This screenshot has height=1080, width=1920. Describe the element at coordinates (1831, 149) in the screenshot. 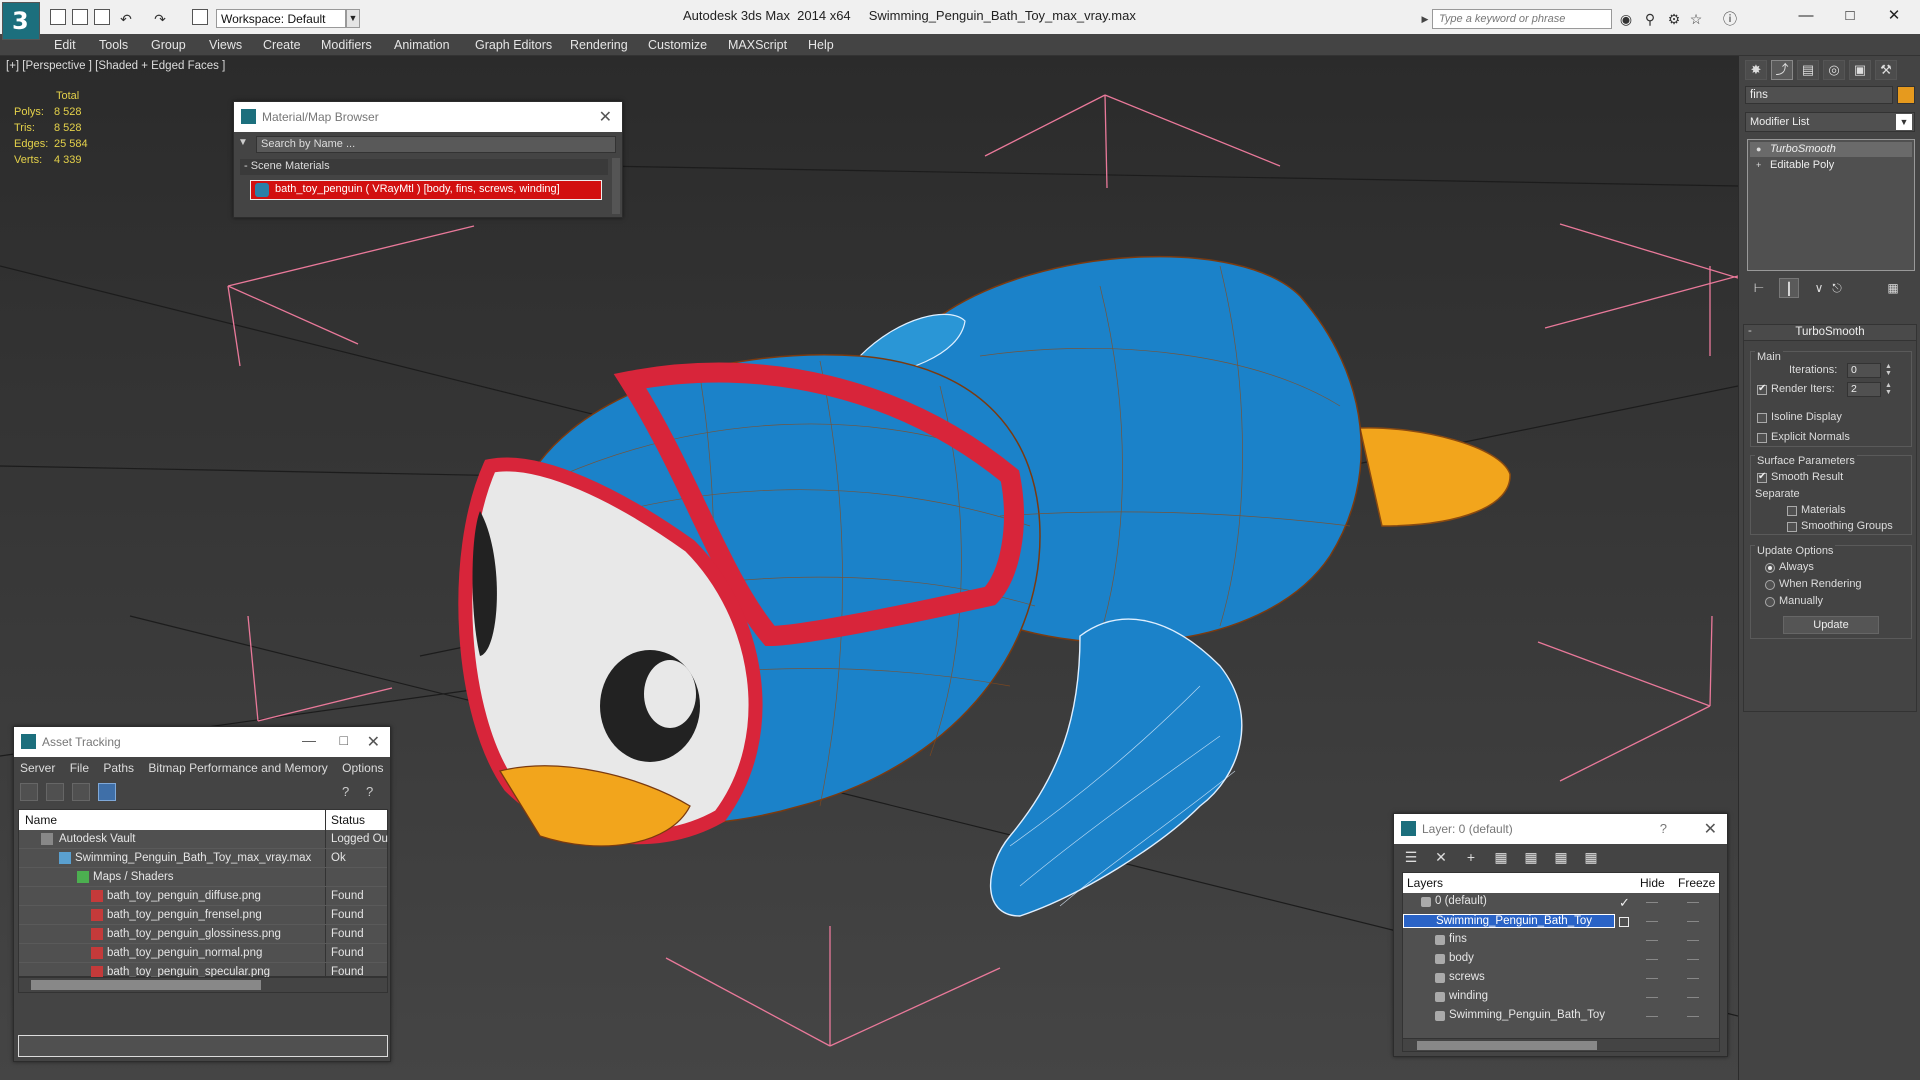

I see `stack-item-turbosmooth: ● TurboSmooth` at that location.